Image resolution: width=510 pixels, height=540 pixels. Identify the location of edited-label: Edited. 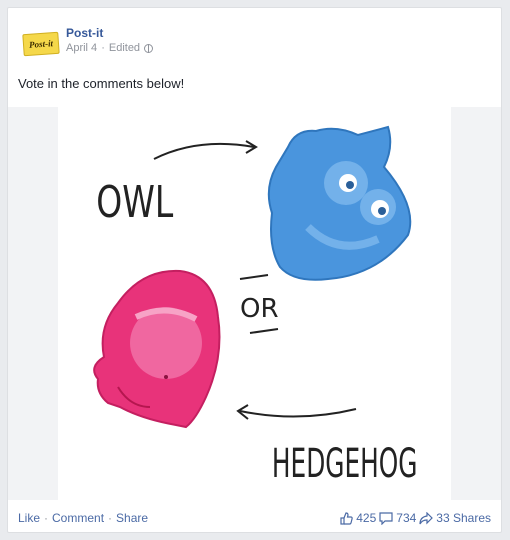
(124, 48).